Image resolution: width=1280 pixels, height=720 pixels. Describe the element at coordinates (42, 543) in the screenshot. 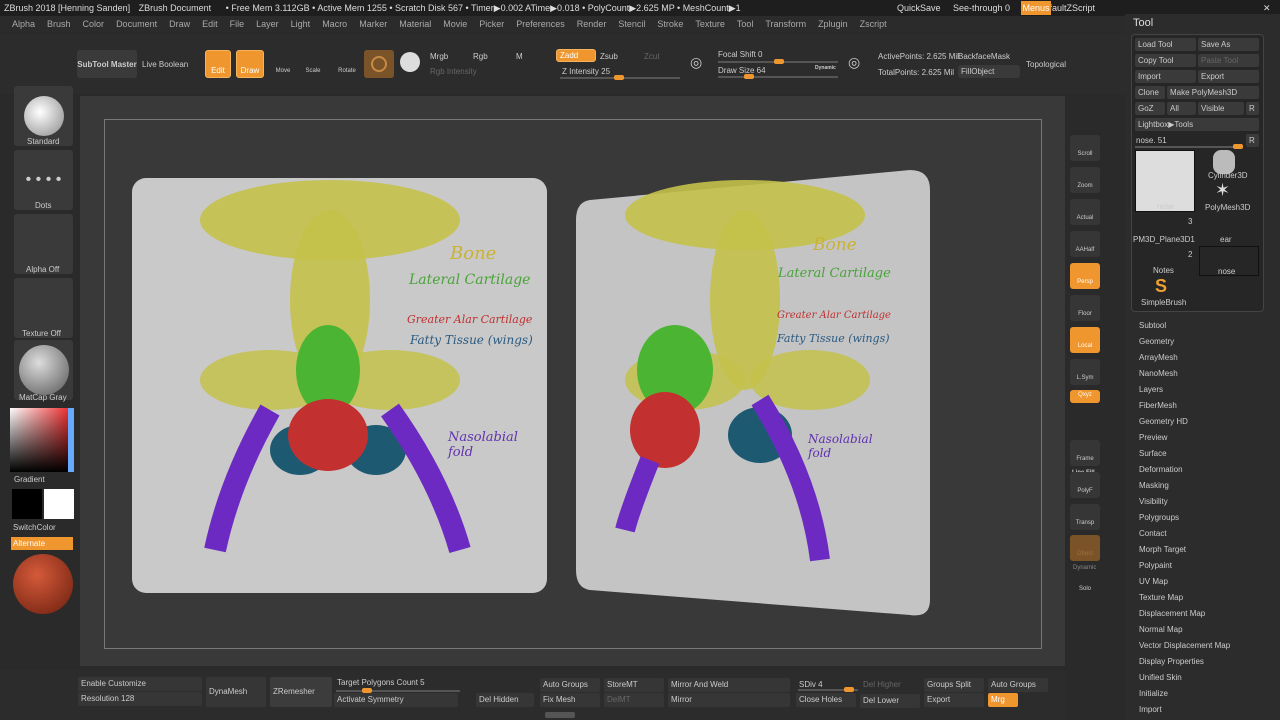

I see `alternate-button: Alternate` at that location.